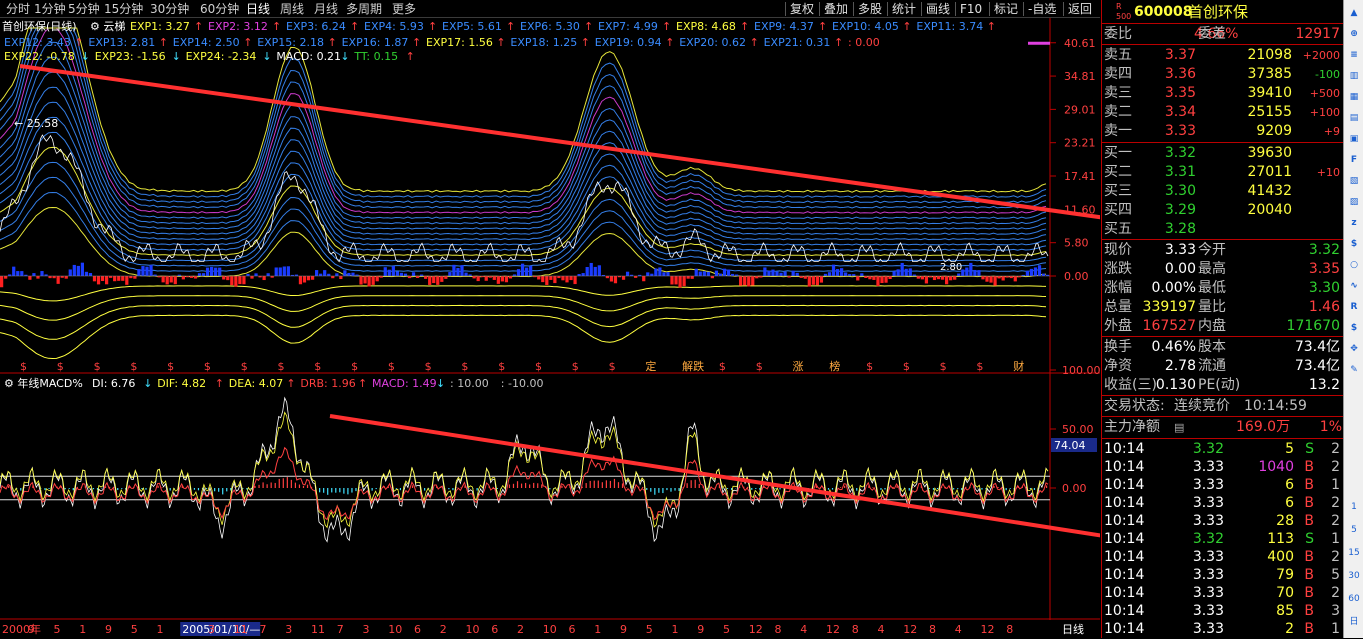 The width and height of the screenshot is (1363, 639). What do you see at coordinates (1354, 55) in the screenshot?
I see `list-icon: ≡` at bounding box center [1354, 55].